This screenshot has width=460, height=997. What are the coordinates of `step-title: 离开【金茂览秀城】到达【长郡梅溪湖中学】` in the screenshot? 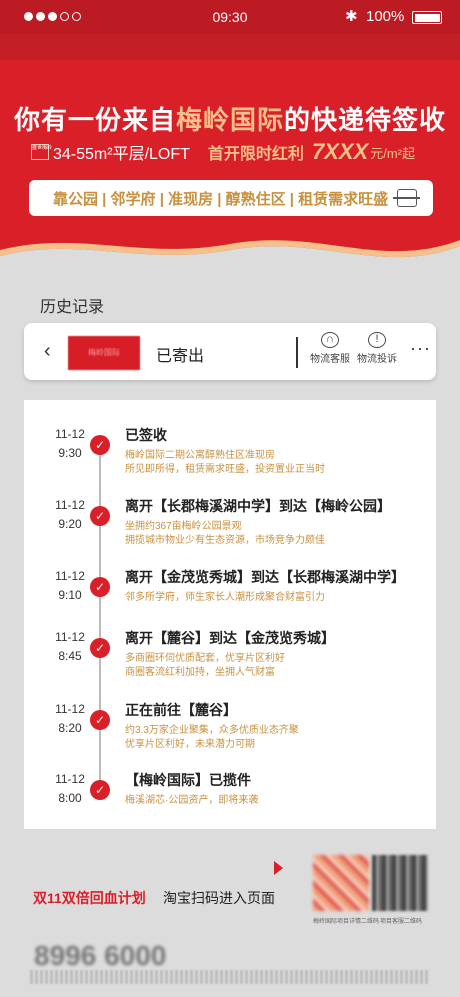 It's located at (265, 577).